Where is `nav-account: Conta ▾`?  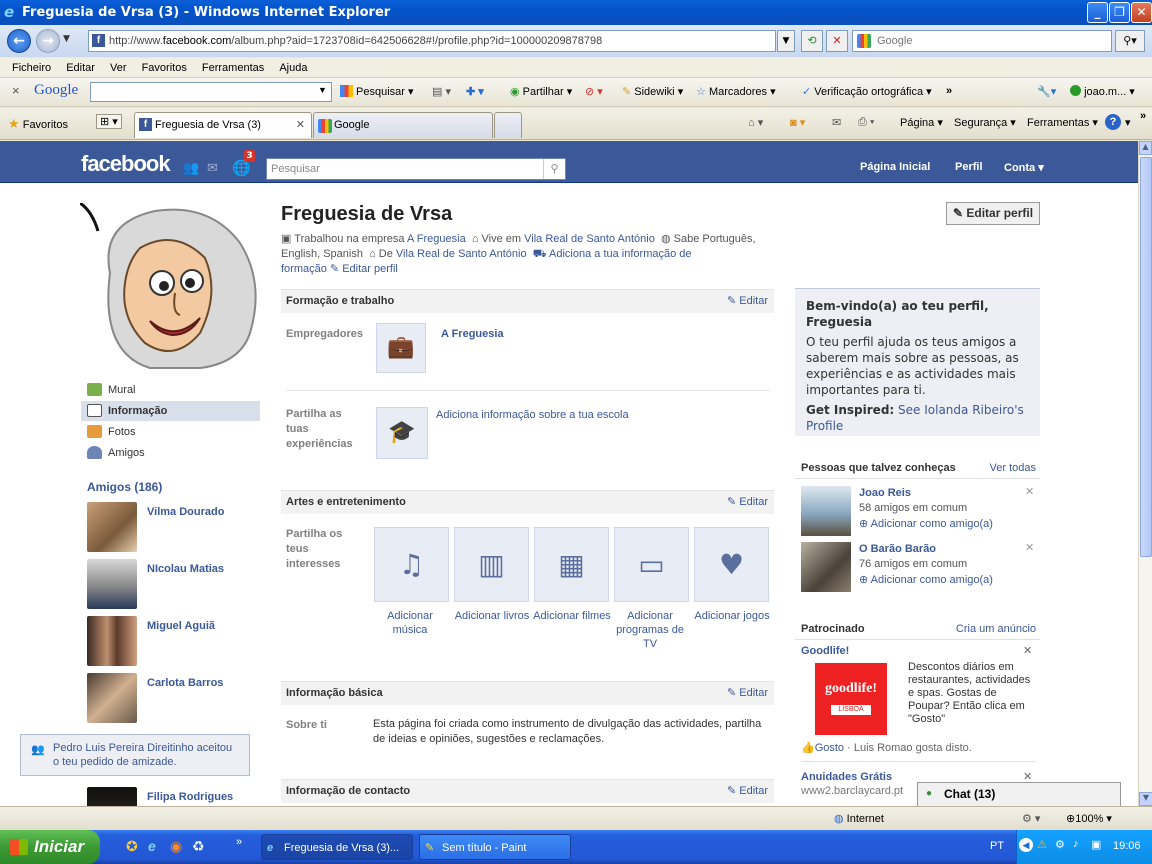
nav-account: Conta ▾ is located at coordinates (1024, 167).